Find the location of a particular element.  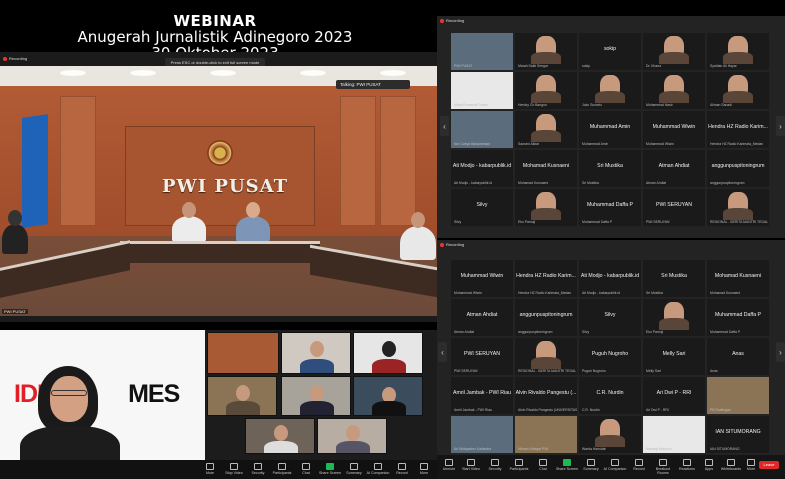

participant-tile: Dr. Kirana is located at coordinates (674, 51).